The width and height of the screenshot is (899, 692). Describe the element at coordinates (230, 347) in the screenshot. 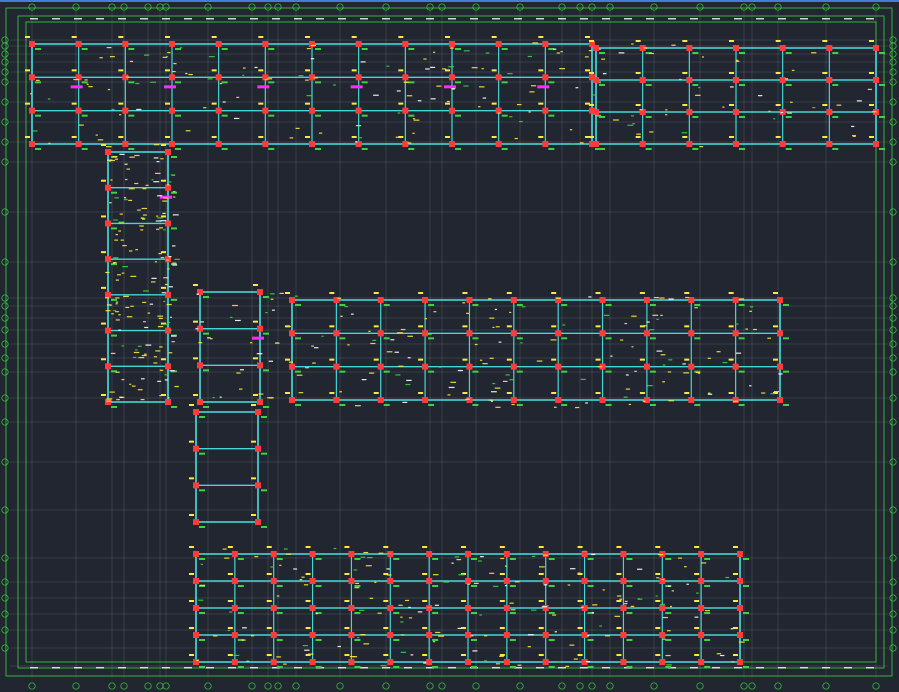

I see `beam-outline` at that location.